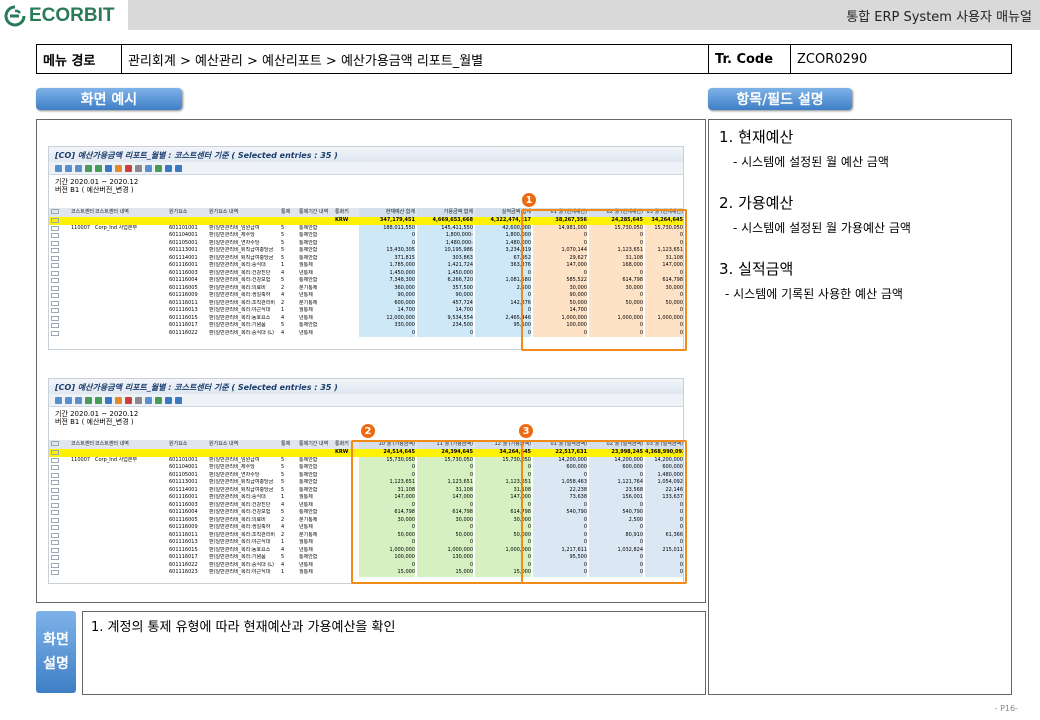  I want to click on grid-cell: 601116009, so click(183, 295).